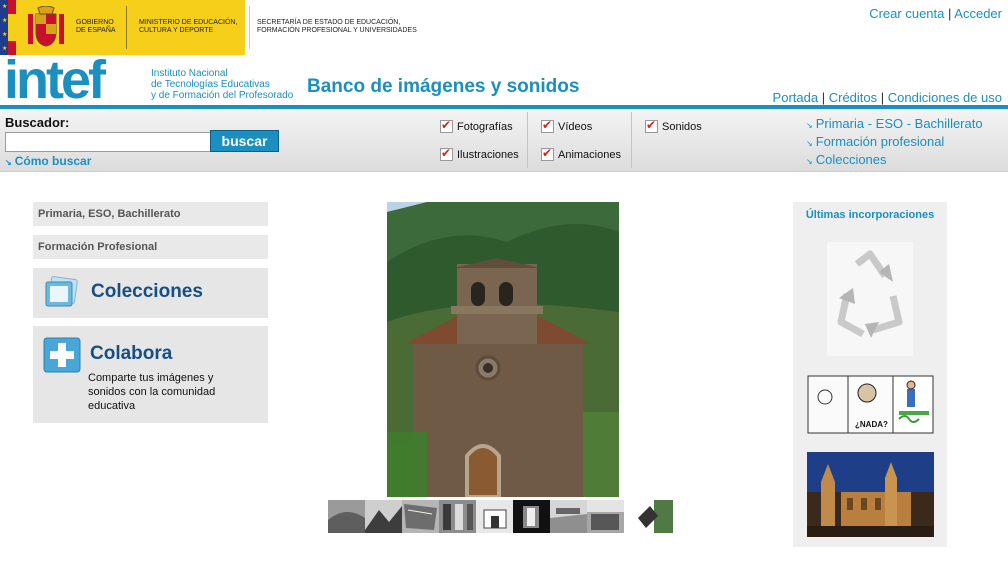 The width and height of the screenshot is (1008, 576). I want to click on site-title: Banco de imágenes y sonidos, so click(443, 86).